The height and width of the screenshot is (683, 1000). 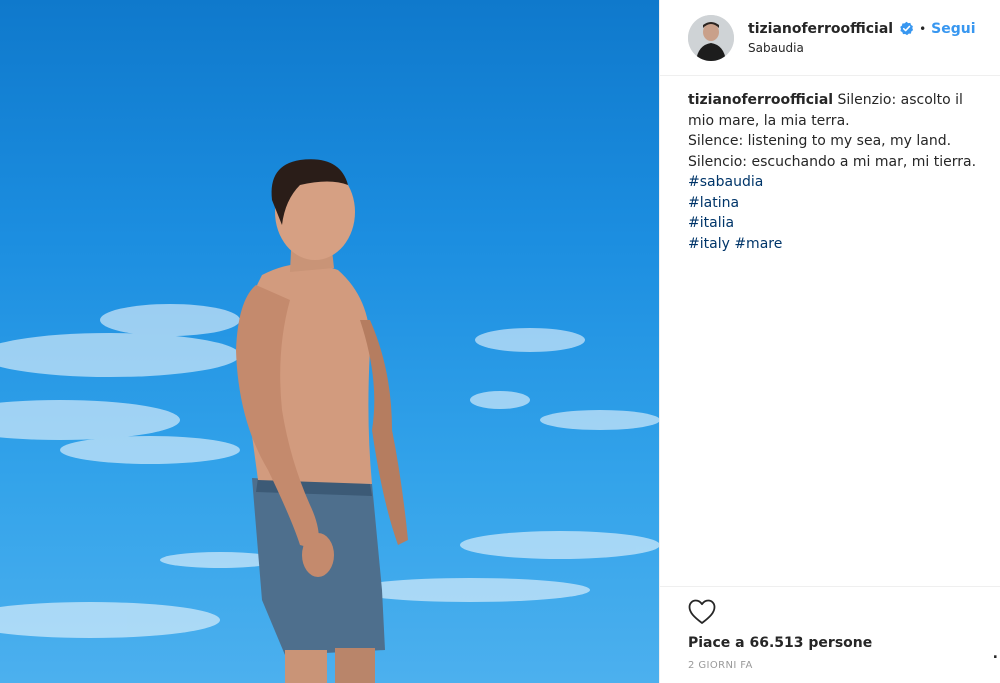 What do you see at coordinates (844, 665) in the screenshot?
I see `post-timestamp: 2 GIORNI FA` at bounding box center [844, 665].